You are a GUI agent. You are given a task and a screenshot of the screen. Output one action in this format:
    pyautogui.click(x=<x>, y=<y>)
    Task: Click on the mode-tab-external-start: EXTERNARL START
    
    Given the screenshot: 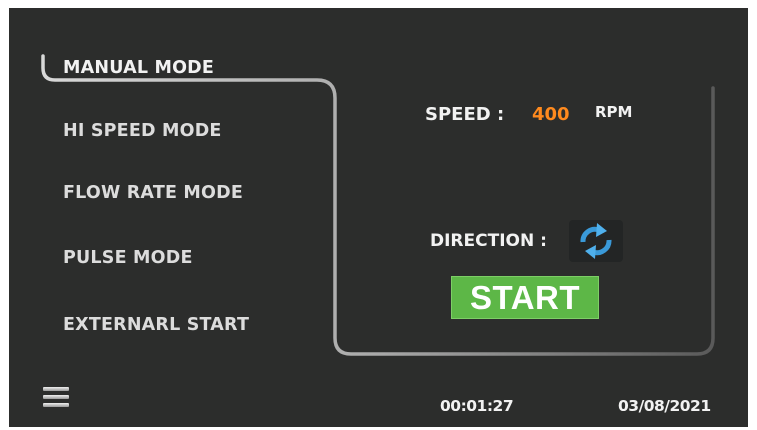 What is the action you would take?
    pyautogui.click(x=156, y=325)
    